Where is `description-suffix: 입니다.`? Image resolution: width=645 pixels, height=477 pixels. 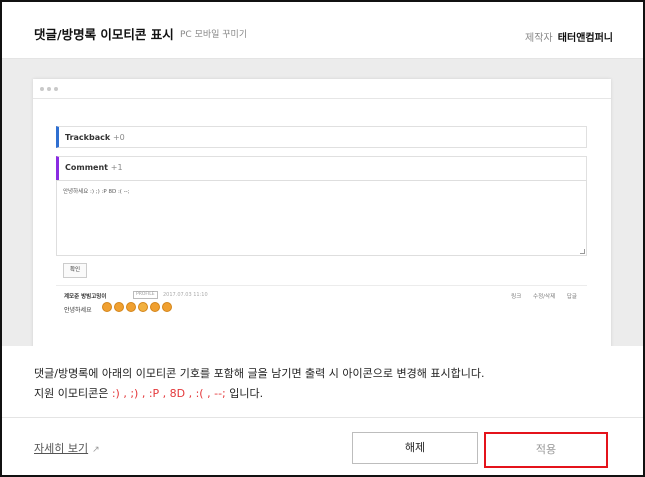
description-suffix: 입니다. is located at coordinates (244, 393).